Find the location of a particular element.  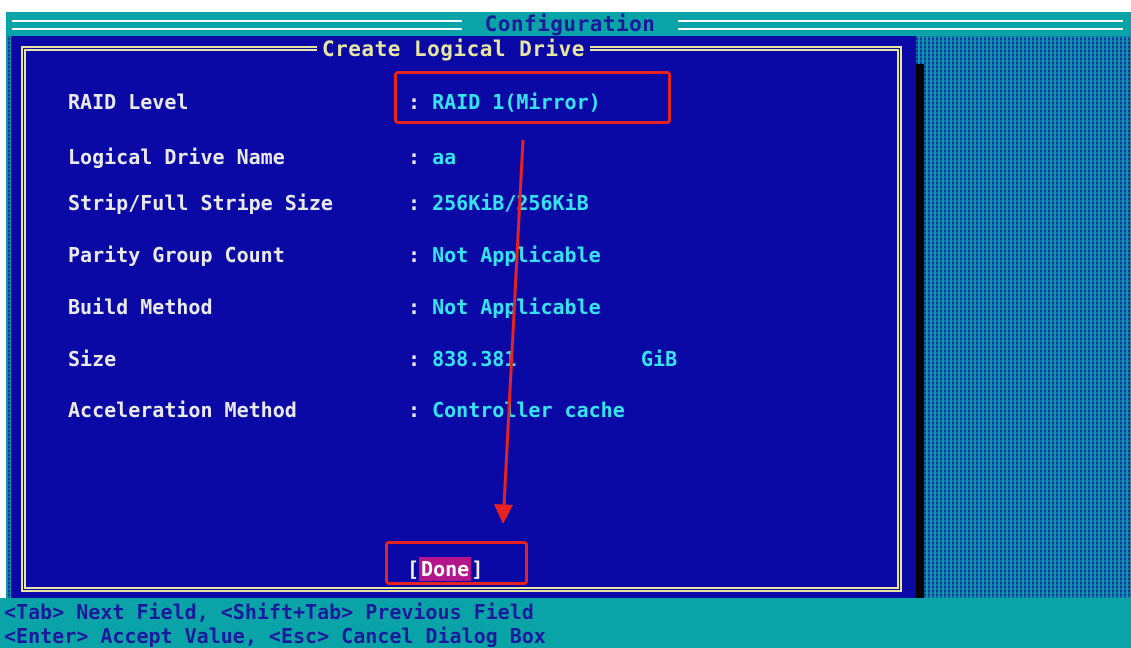

annotation-arrow is located at coordinates (509, 331).